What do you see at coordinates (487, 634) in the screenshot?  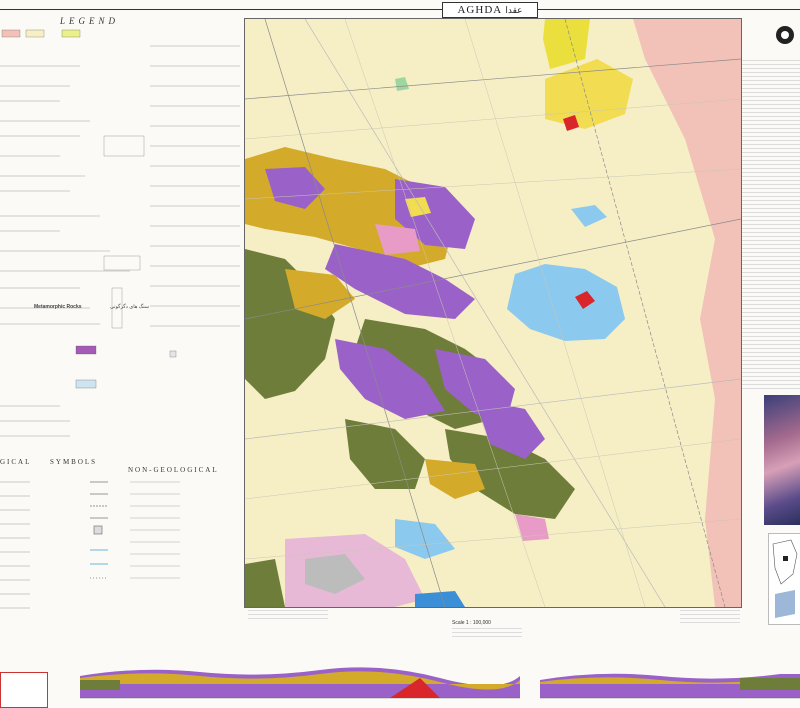 I see `map-credits-center` at bounding box center [487, 634].